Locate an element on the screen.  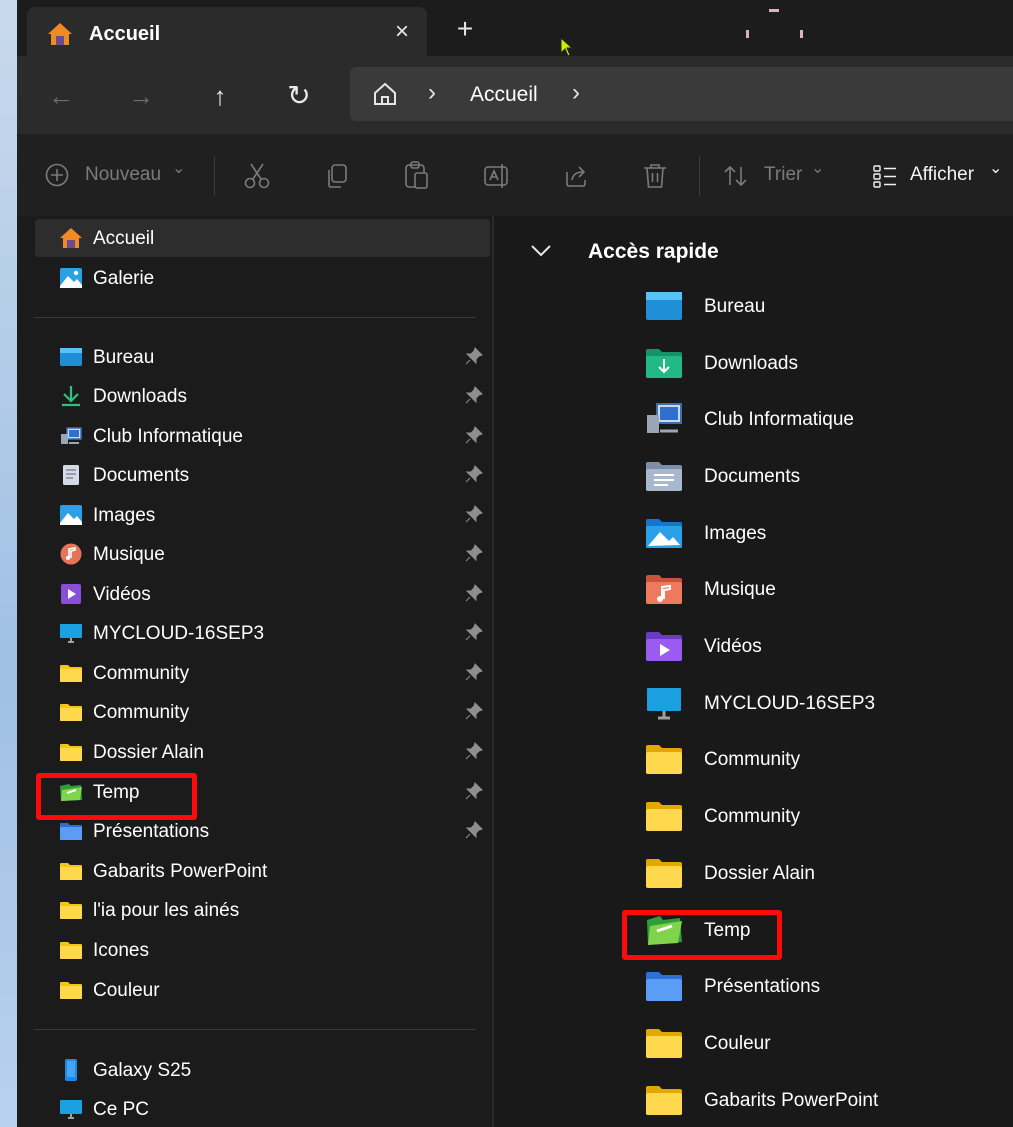
sidebar-item-galaxy-s25: Galaxy S25 is located at coordinates (262, 1070).